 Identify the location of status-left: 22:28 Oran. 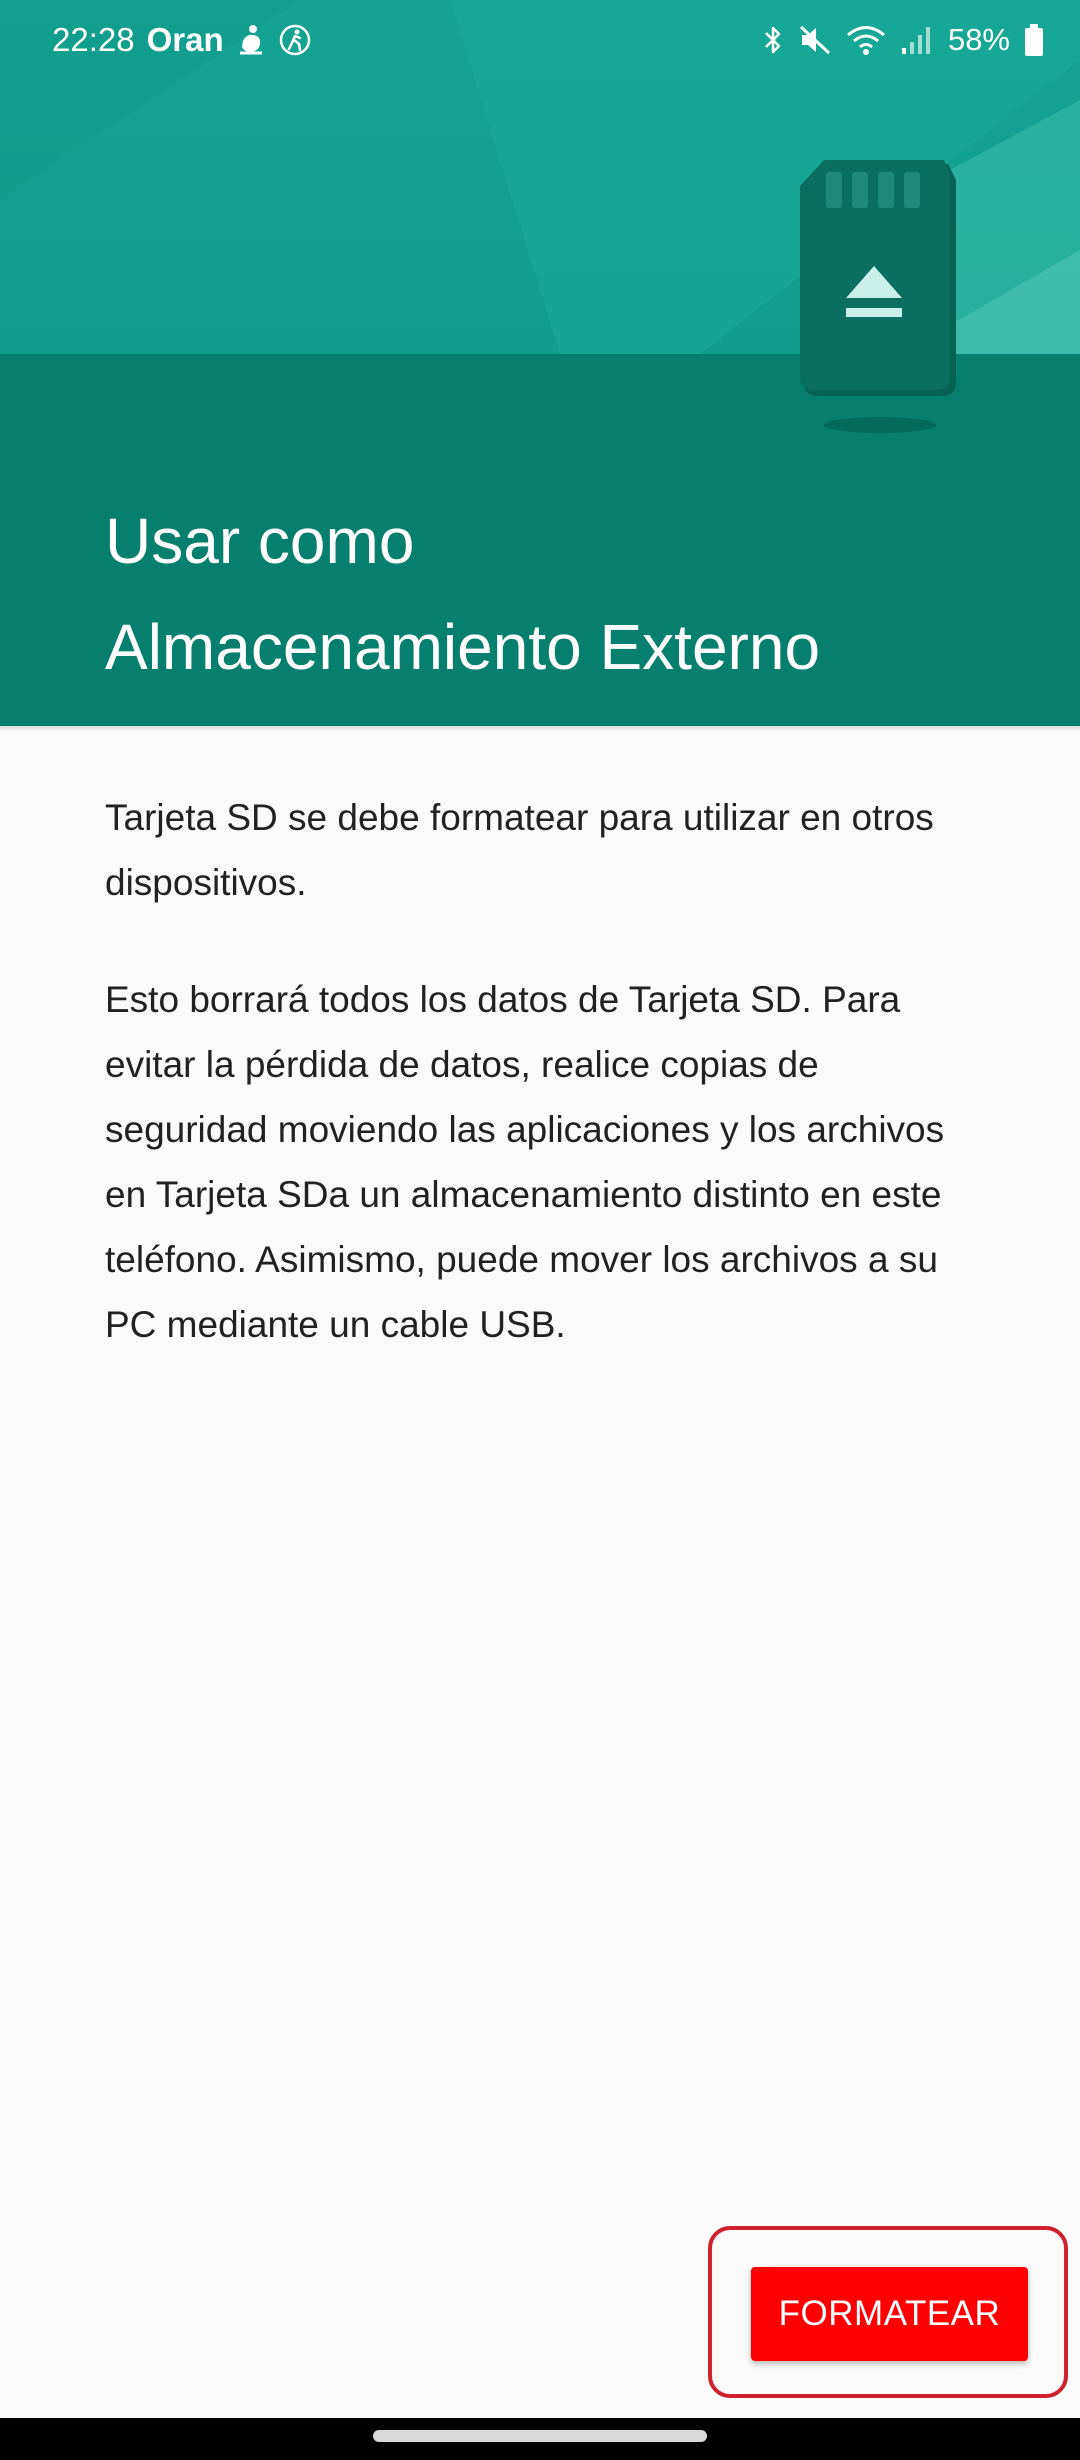
(182, 40).